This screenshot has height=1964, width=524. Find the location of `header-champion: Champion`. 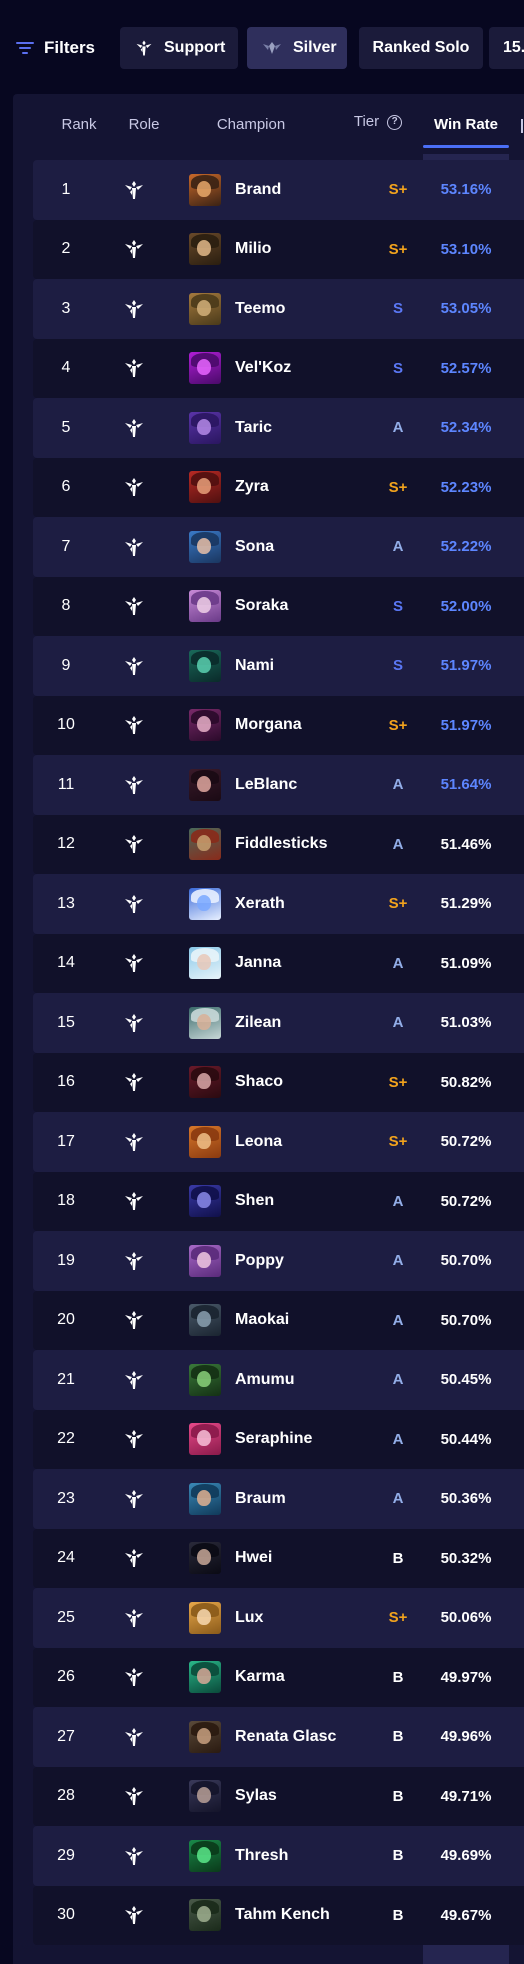

header-champion: Champion is located at coordinates (251, 122).